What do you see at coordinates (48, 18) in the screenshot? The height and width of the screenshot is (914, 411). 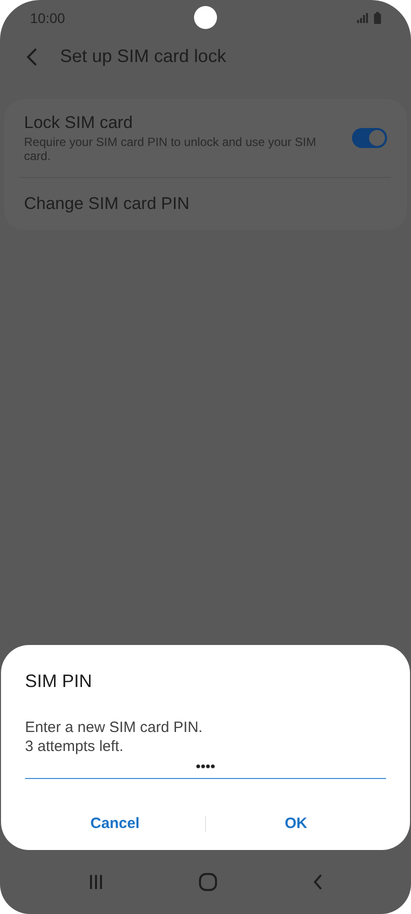 I see `status-time: 10:00` at bounding box center [48, 18].